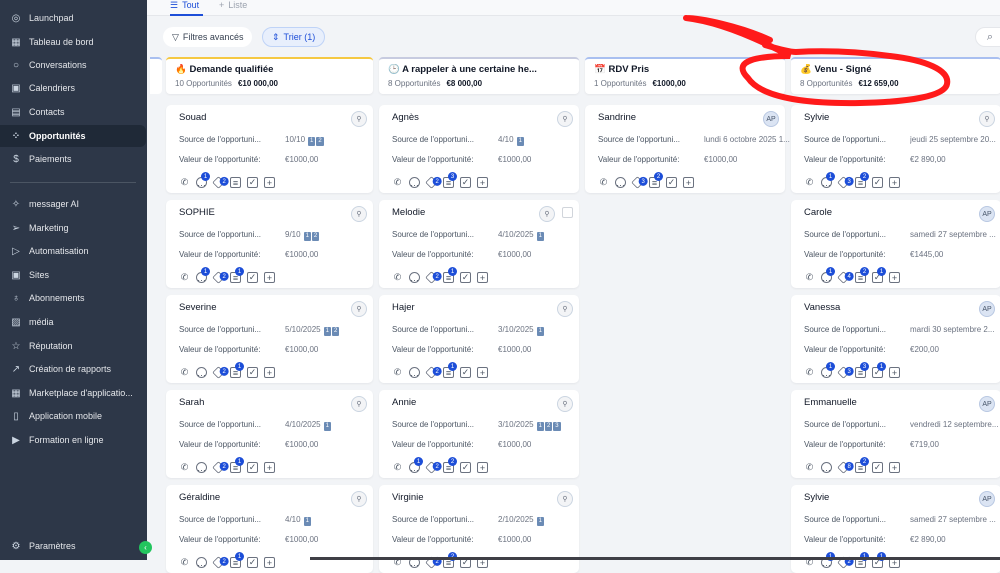 The height and width of the screenshot is (573, 1000). Describe the element at coordinates (73, 440) in the screenshot. I see `sidebar-item-formation-en-ligne: ▶ Formation en ligne` at that location.